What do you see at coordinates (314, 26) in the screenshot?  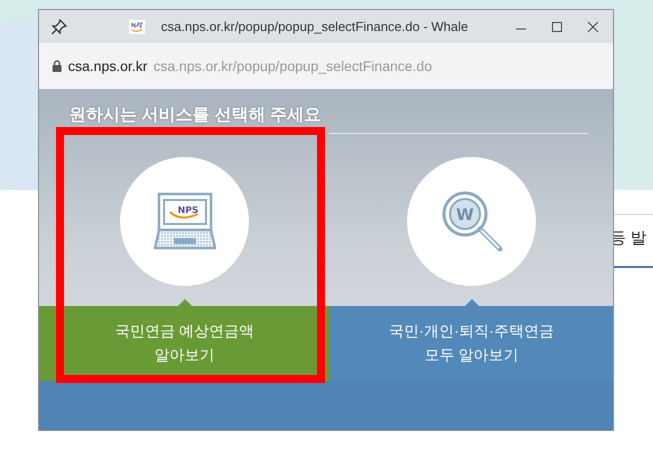 I see `window-title: csa.nps.or.kr/popup/popup_selectFinance.do - Whale` at bounding box center [314, 26].